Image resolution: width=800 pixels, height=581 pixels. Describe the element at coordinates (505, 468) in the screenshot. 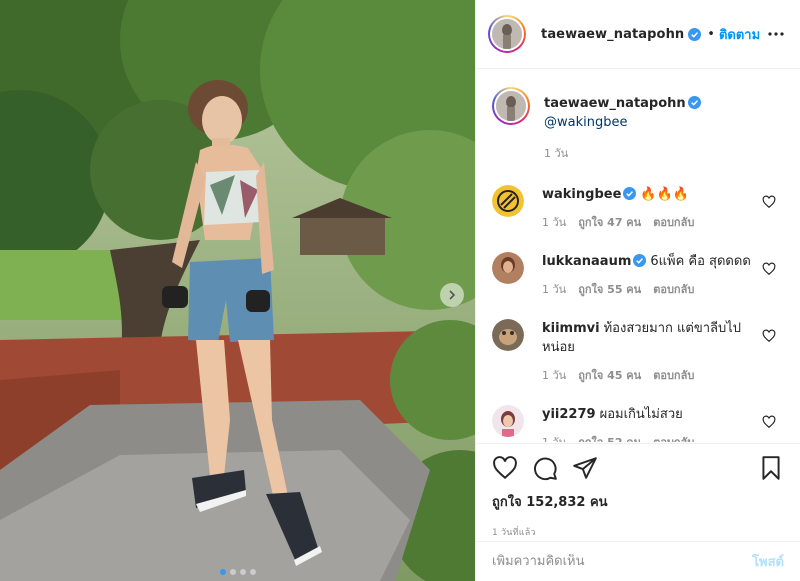

I see `heart-icon` at that location.